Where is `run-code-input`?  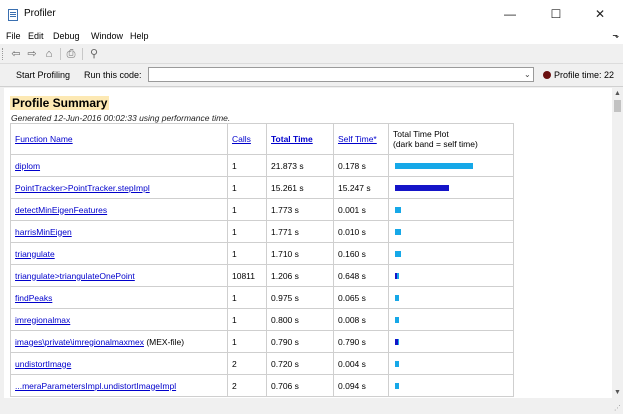 run-code-input is located at coordinates (341, 74).